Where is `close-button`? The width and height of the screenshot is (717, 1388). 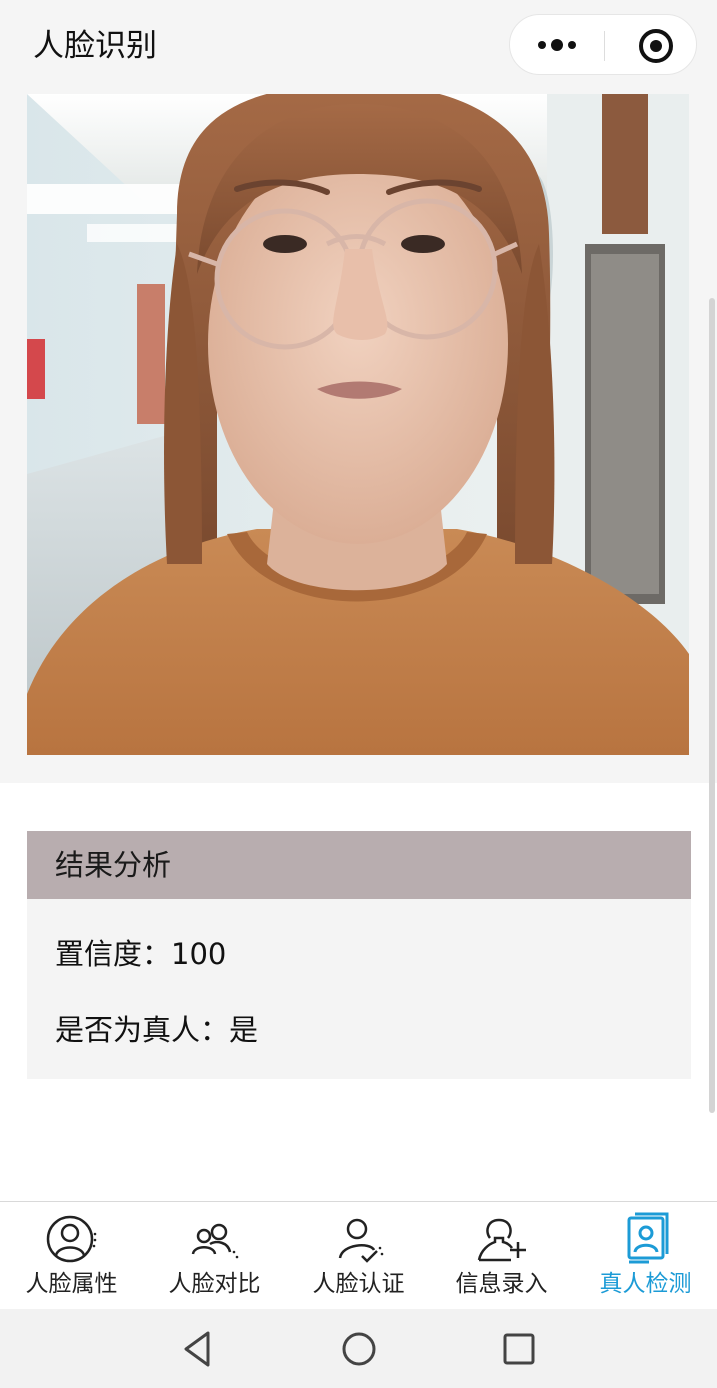 close-button is located at coordinates (651, 44).